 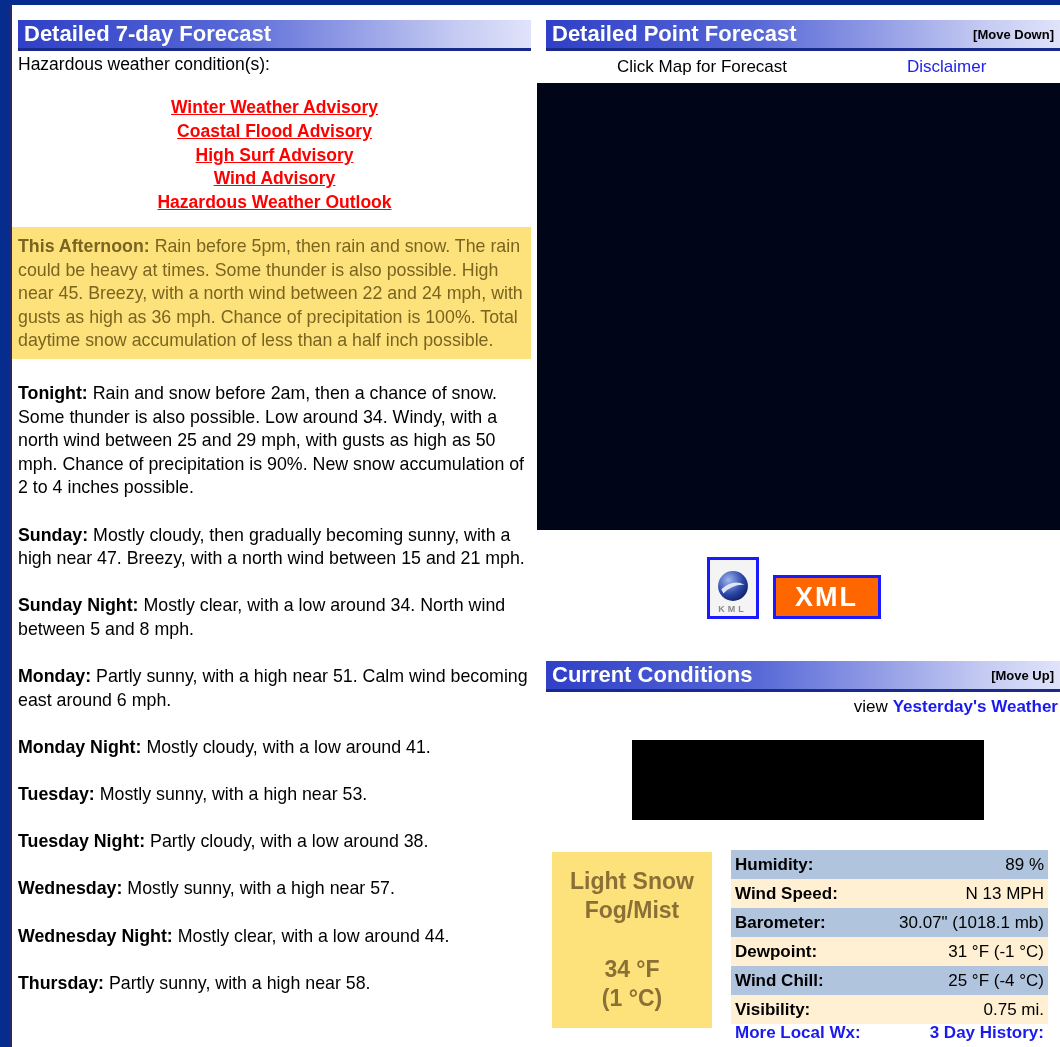 I want to click on move-link: [Move Down], so click(x=1013, y=34).